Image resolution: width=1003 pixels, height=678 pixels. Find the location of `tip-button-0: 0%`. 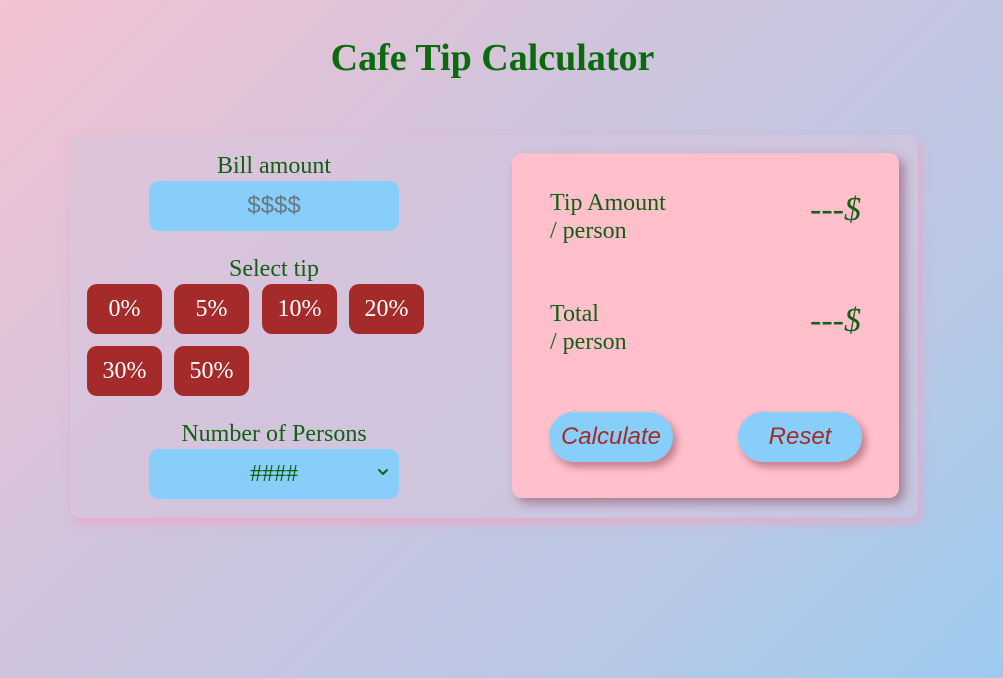

tip-button-0: 0% is located at coordinates (124, 309).